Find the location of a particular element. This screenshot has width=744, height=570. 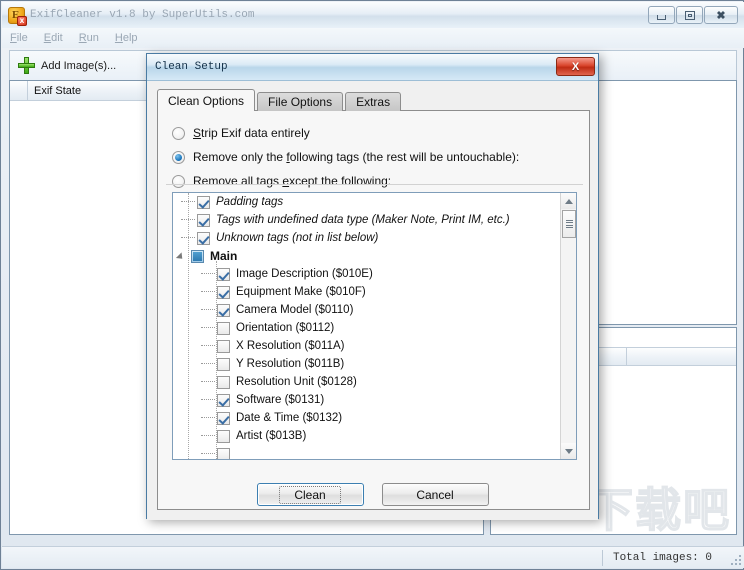

tree-item-label: Equipment Make ($010F) is located at coordinates (301, 292).